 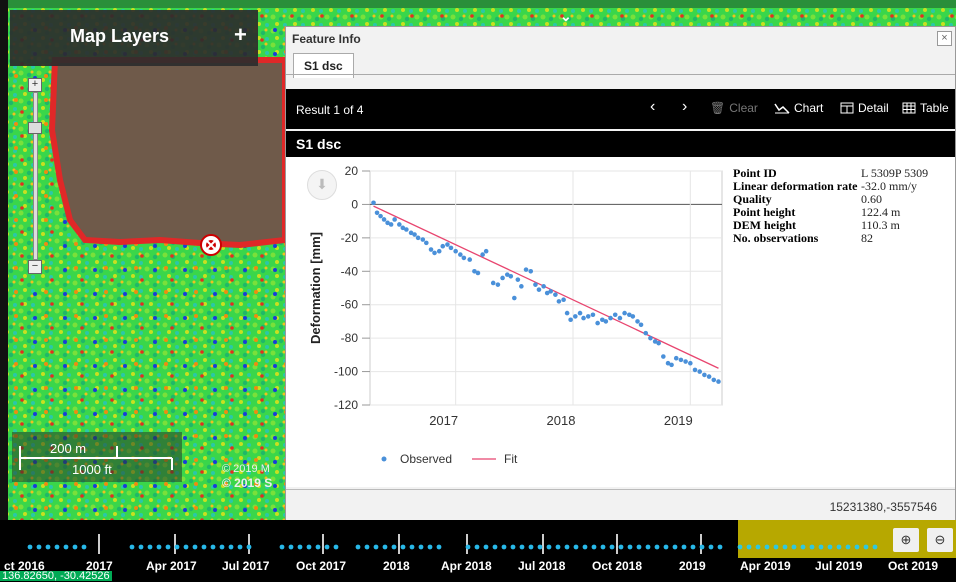 I want to click on zoom-track, so click(x=35, y=176).